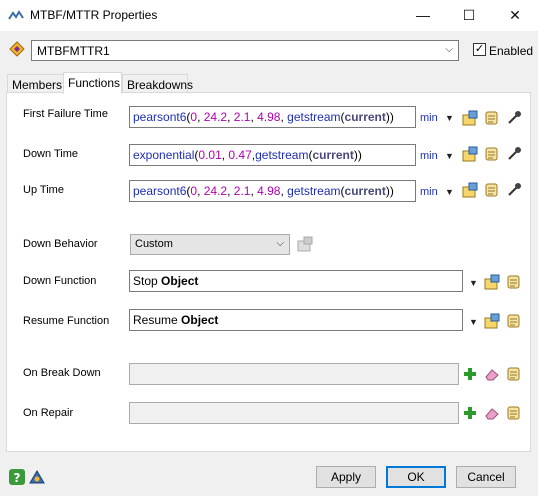 The image size is (538, 496). I want to click on window-title: MTBF/MTTR Properties, so click(94, 15).